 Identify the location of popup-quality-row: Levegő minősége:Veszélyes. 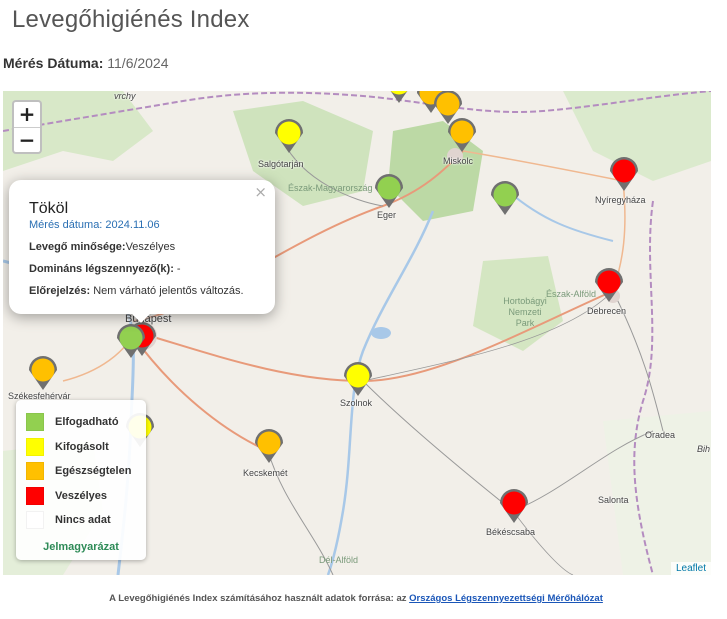
(142, 247).